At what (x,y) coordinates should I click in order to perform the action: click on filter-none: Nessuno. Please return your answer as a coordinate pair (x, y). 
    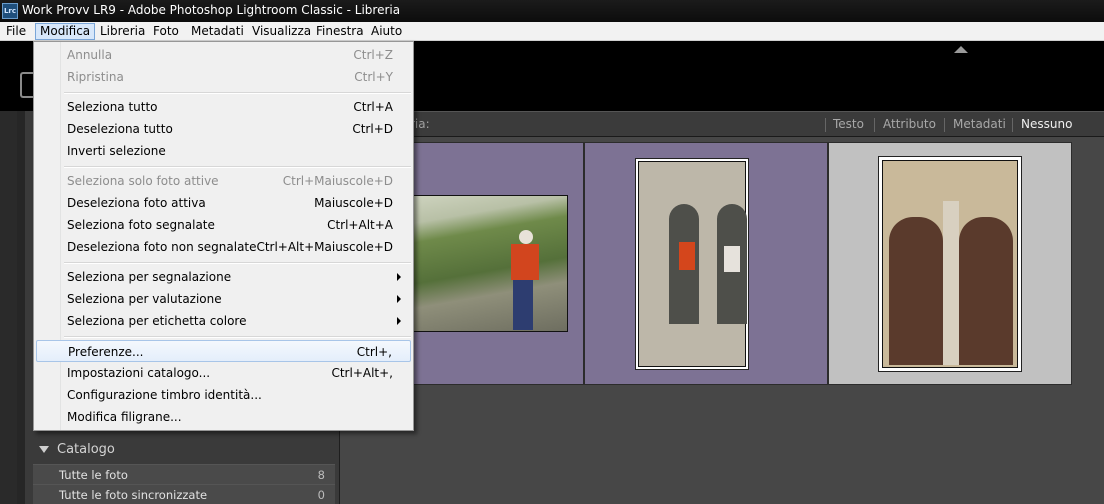
    Looking at the image, I should click on (1046, 124).